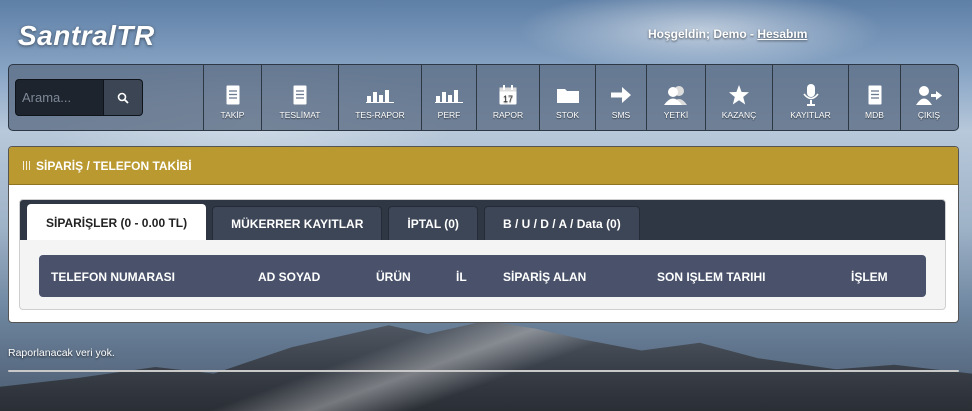 This screenshot has width=972, height=411. What do you see at coordinates (711, 277) in the screenshot?
I see `column-header: SON IŞLEM TARIHI` at bounding box center [711, 277].